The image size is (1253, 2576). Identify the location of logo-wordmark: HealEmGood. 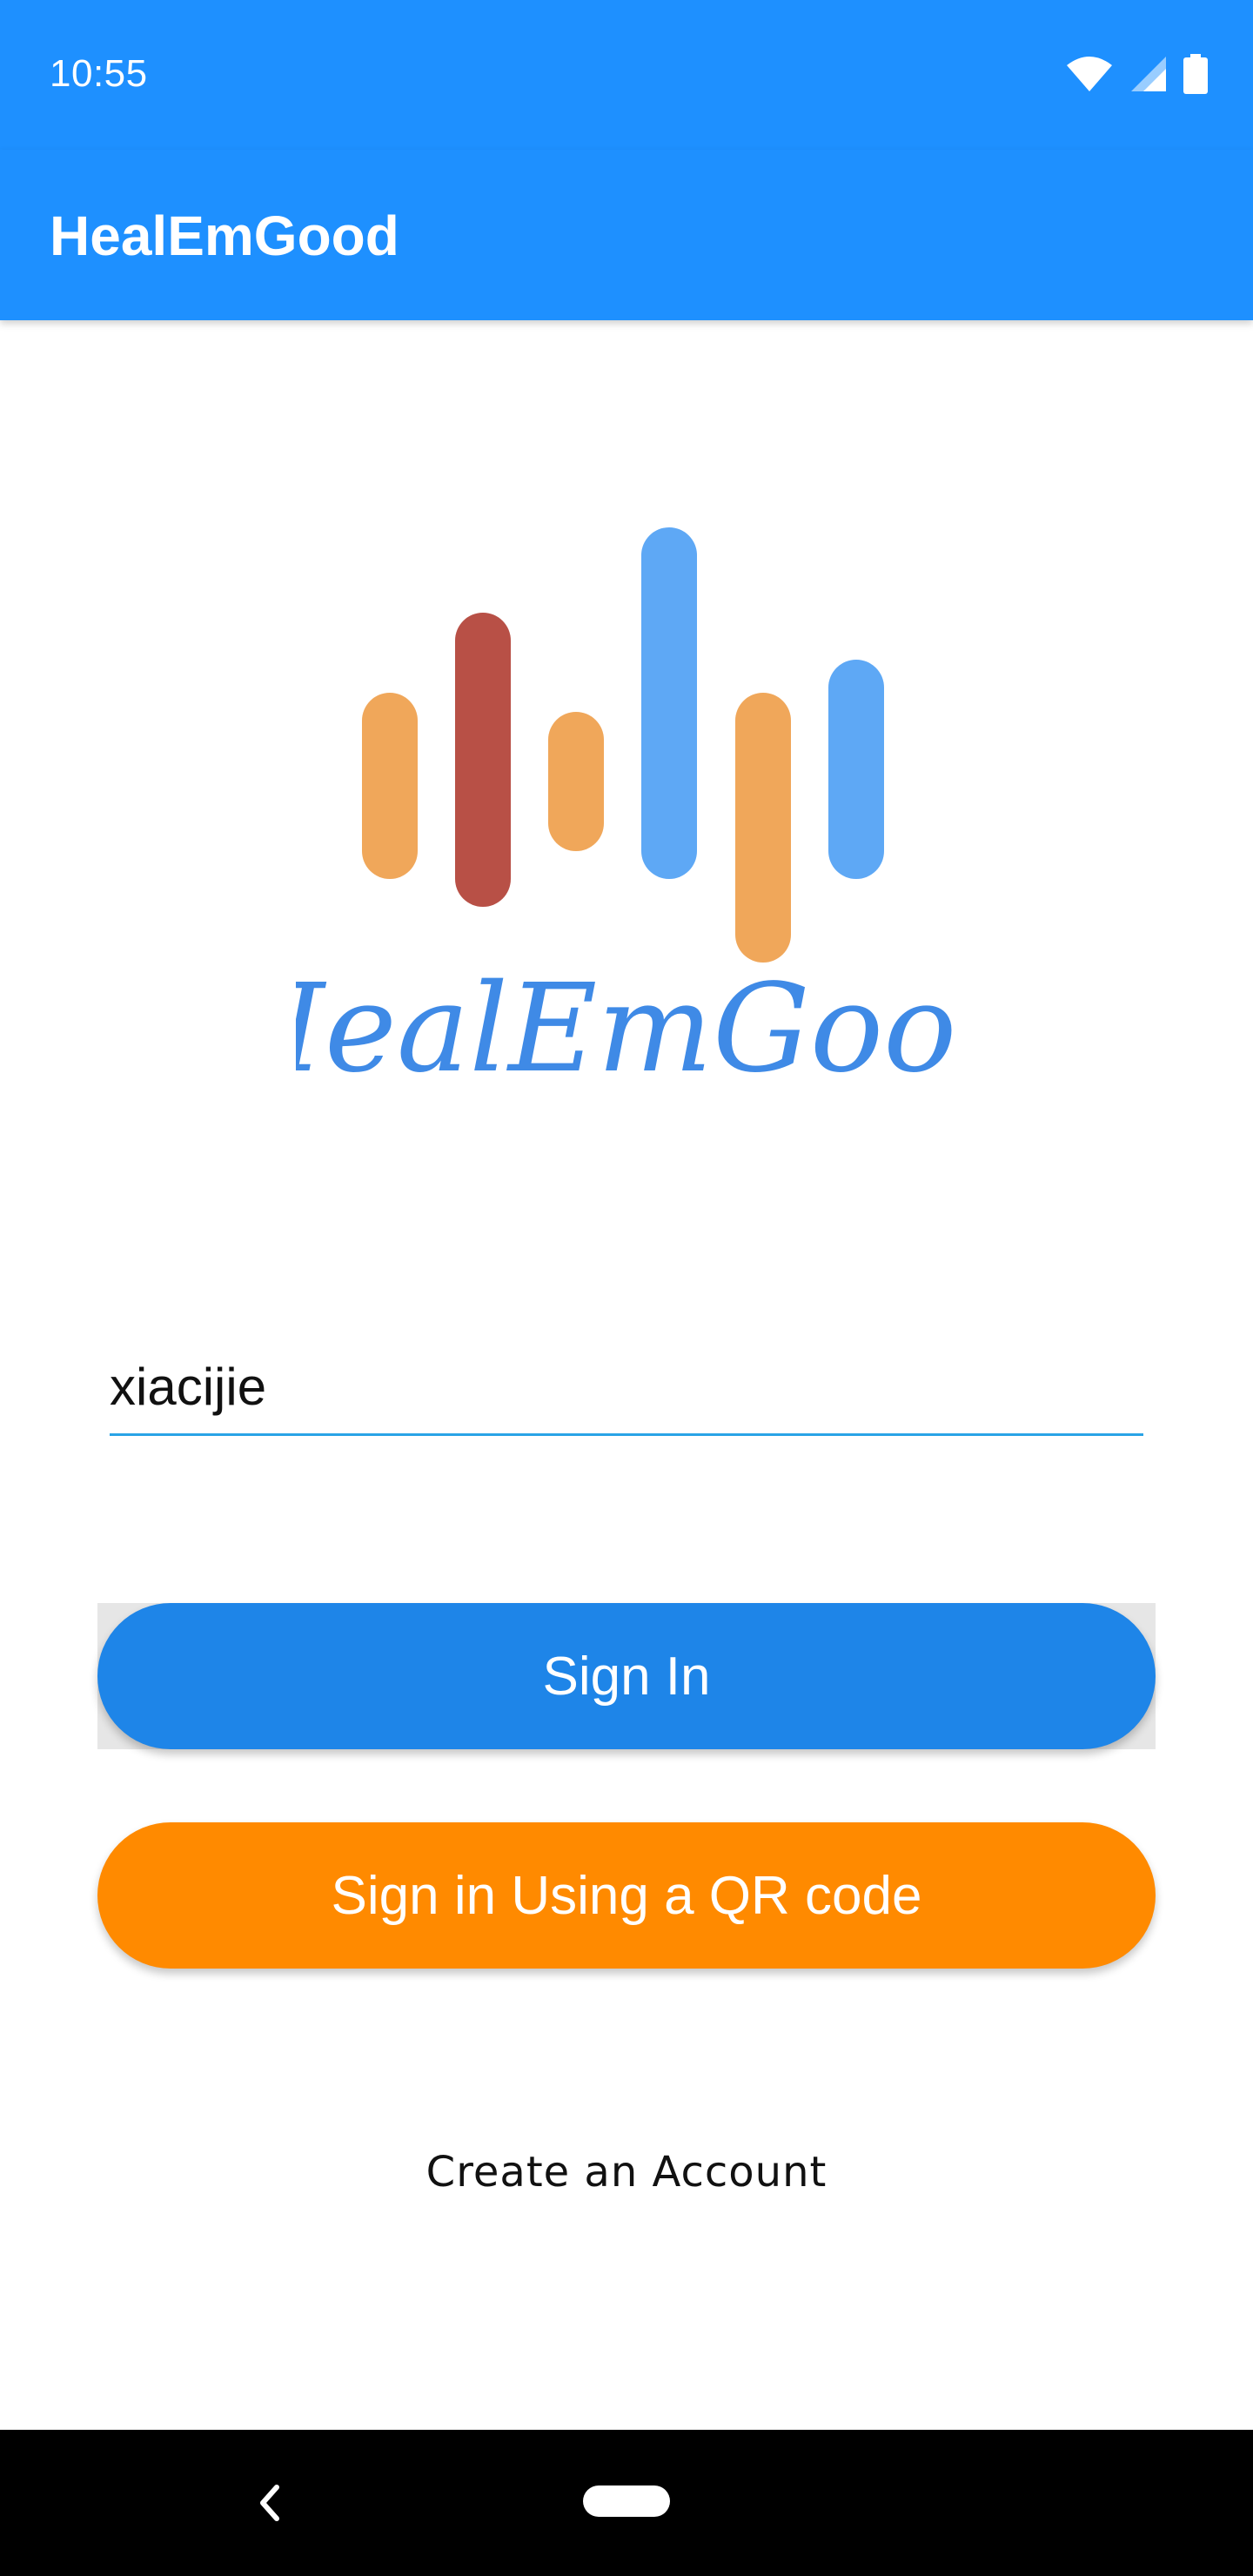
(626, 1029).